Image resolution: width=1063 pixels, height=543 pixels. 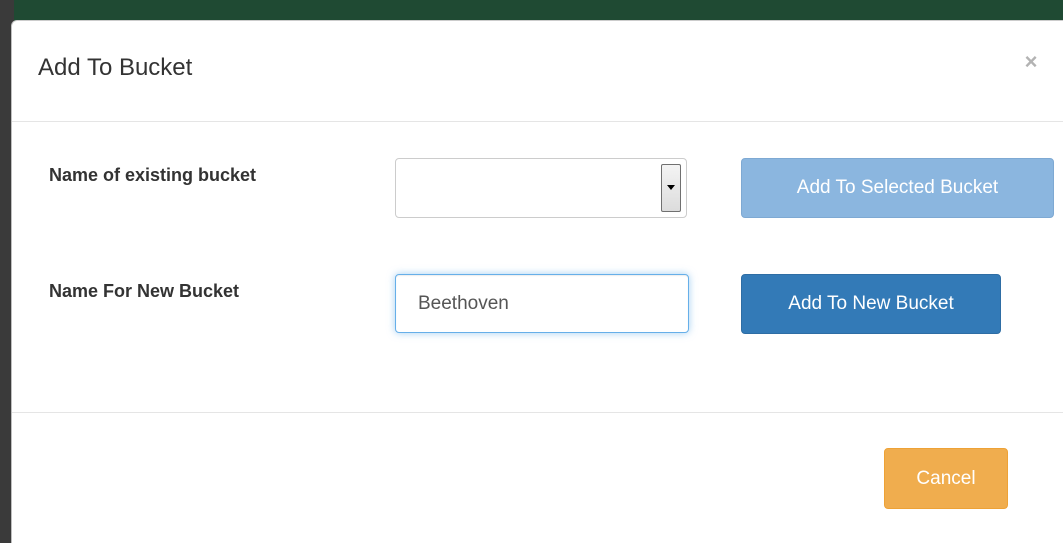 I want to click on existing-bucket-select, so click(x=541, y=188).